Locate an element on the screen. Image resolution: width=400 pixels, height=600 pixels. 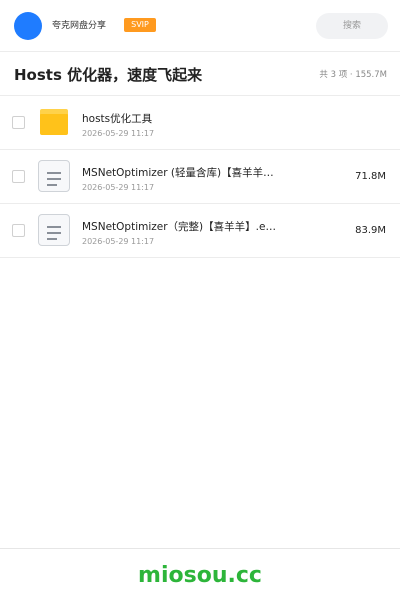
title-row: Hosts 优化器，速度飞起来 共 3 项 · 155.7M is located at coordinates (200, 74).